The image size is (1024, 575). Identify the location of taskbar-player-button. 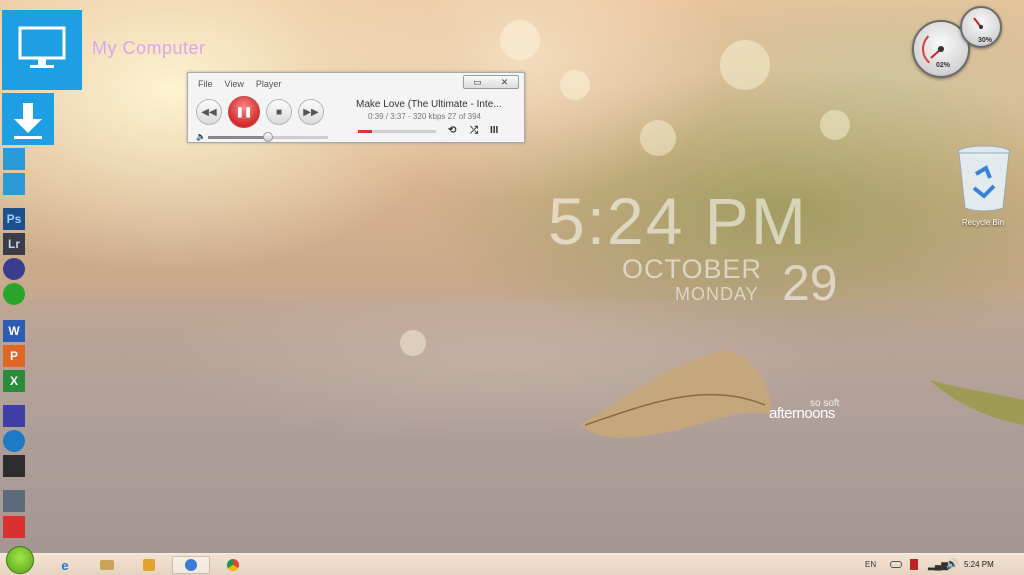
(191, 565).